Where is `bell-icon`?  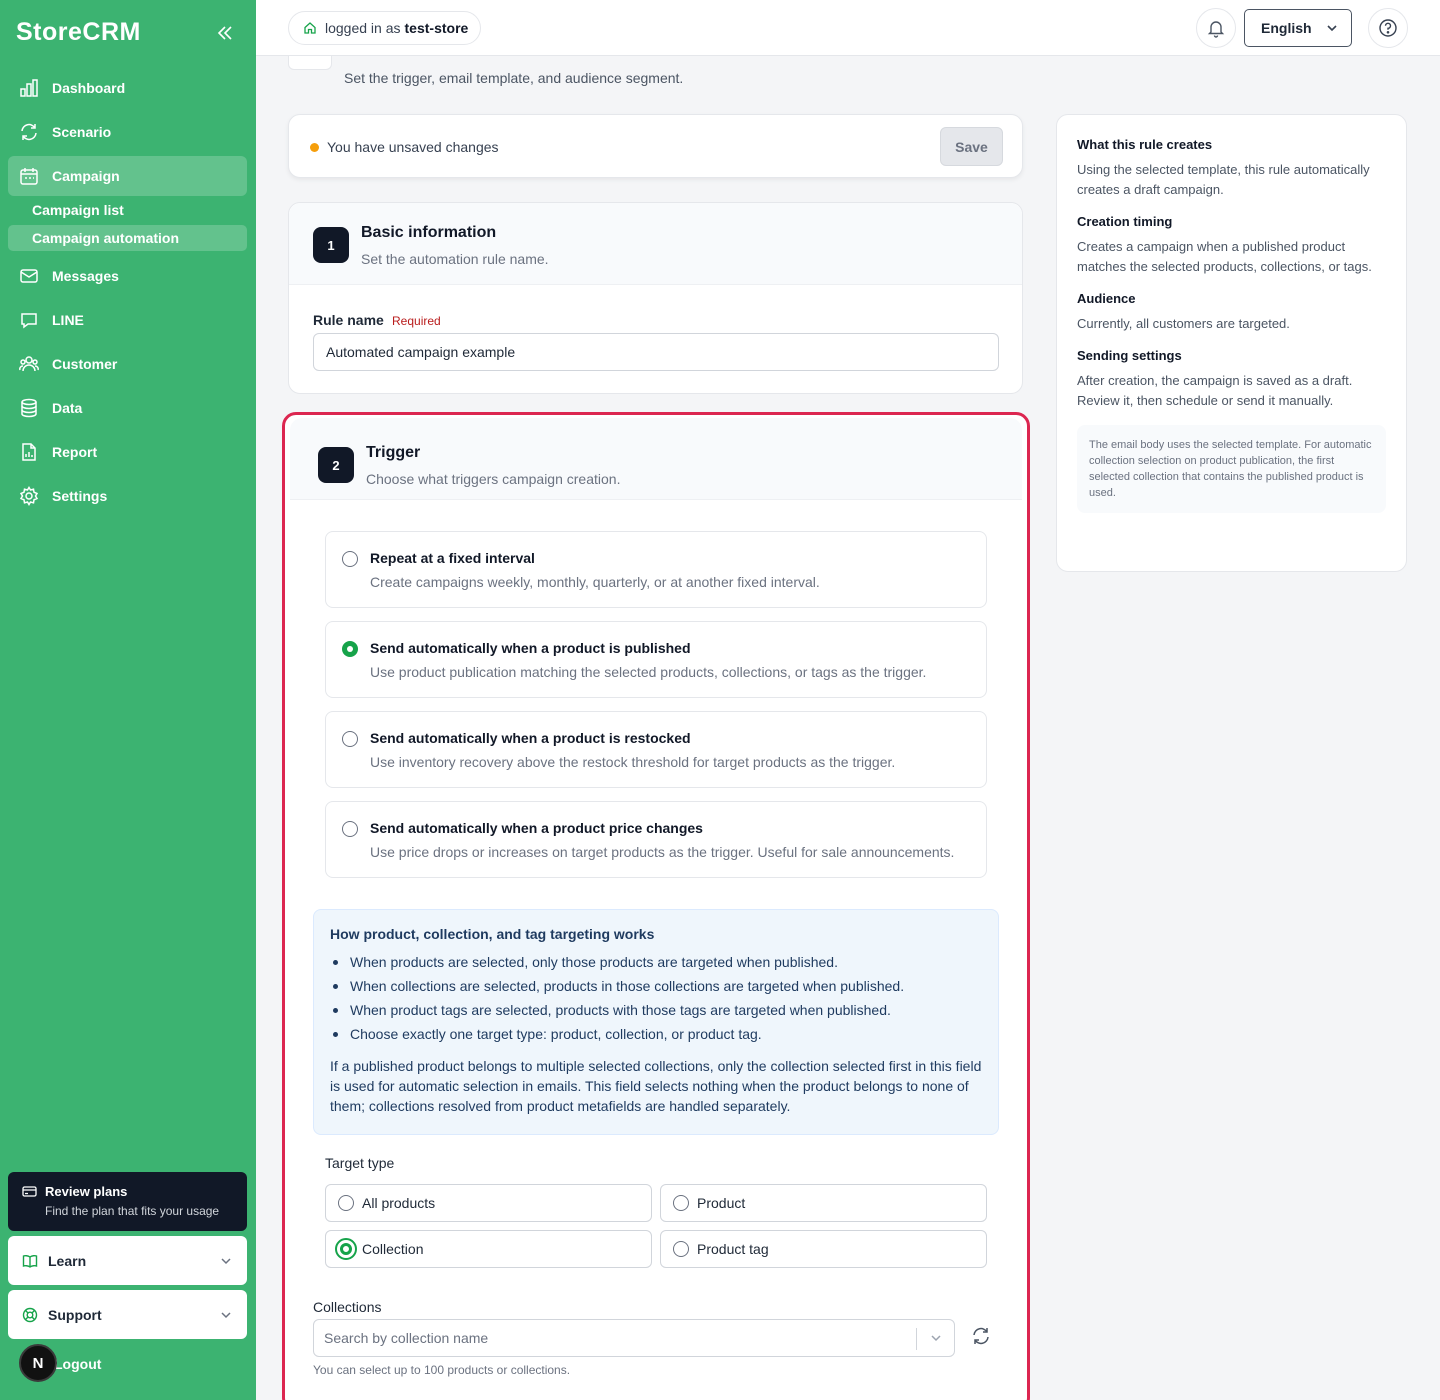
bell-icon is located at coordinates (1216, 29).